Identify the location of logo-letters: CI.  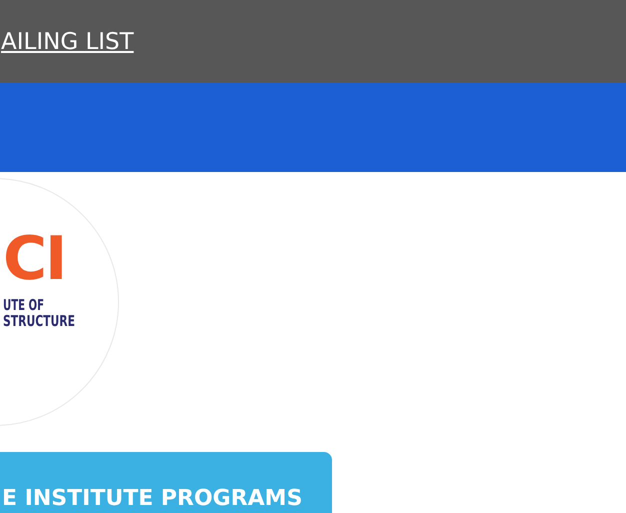
(34, 259).